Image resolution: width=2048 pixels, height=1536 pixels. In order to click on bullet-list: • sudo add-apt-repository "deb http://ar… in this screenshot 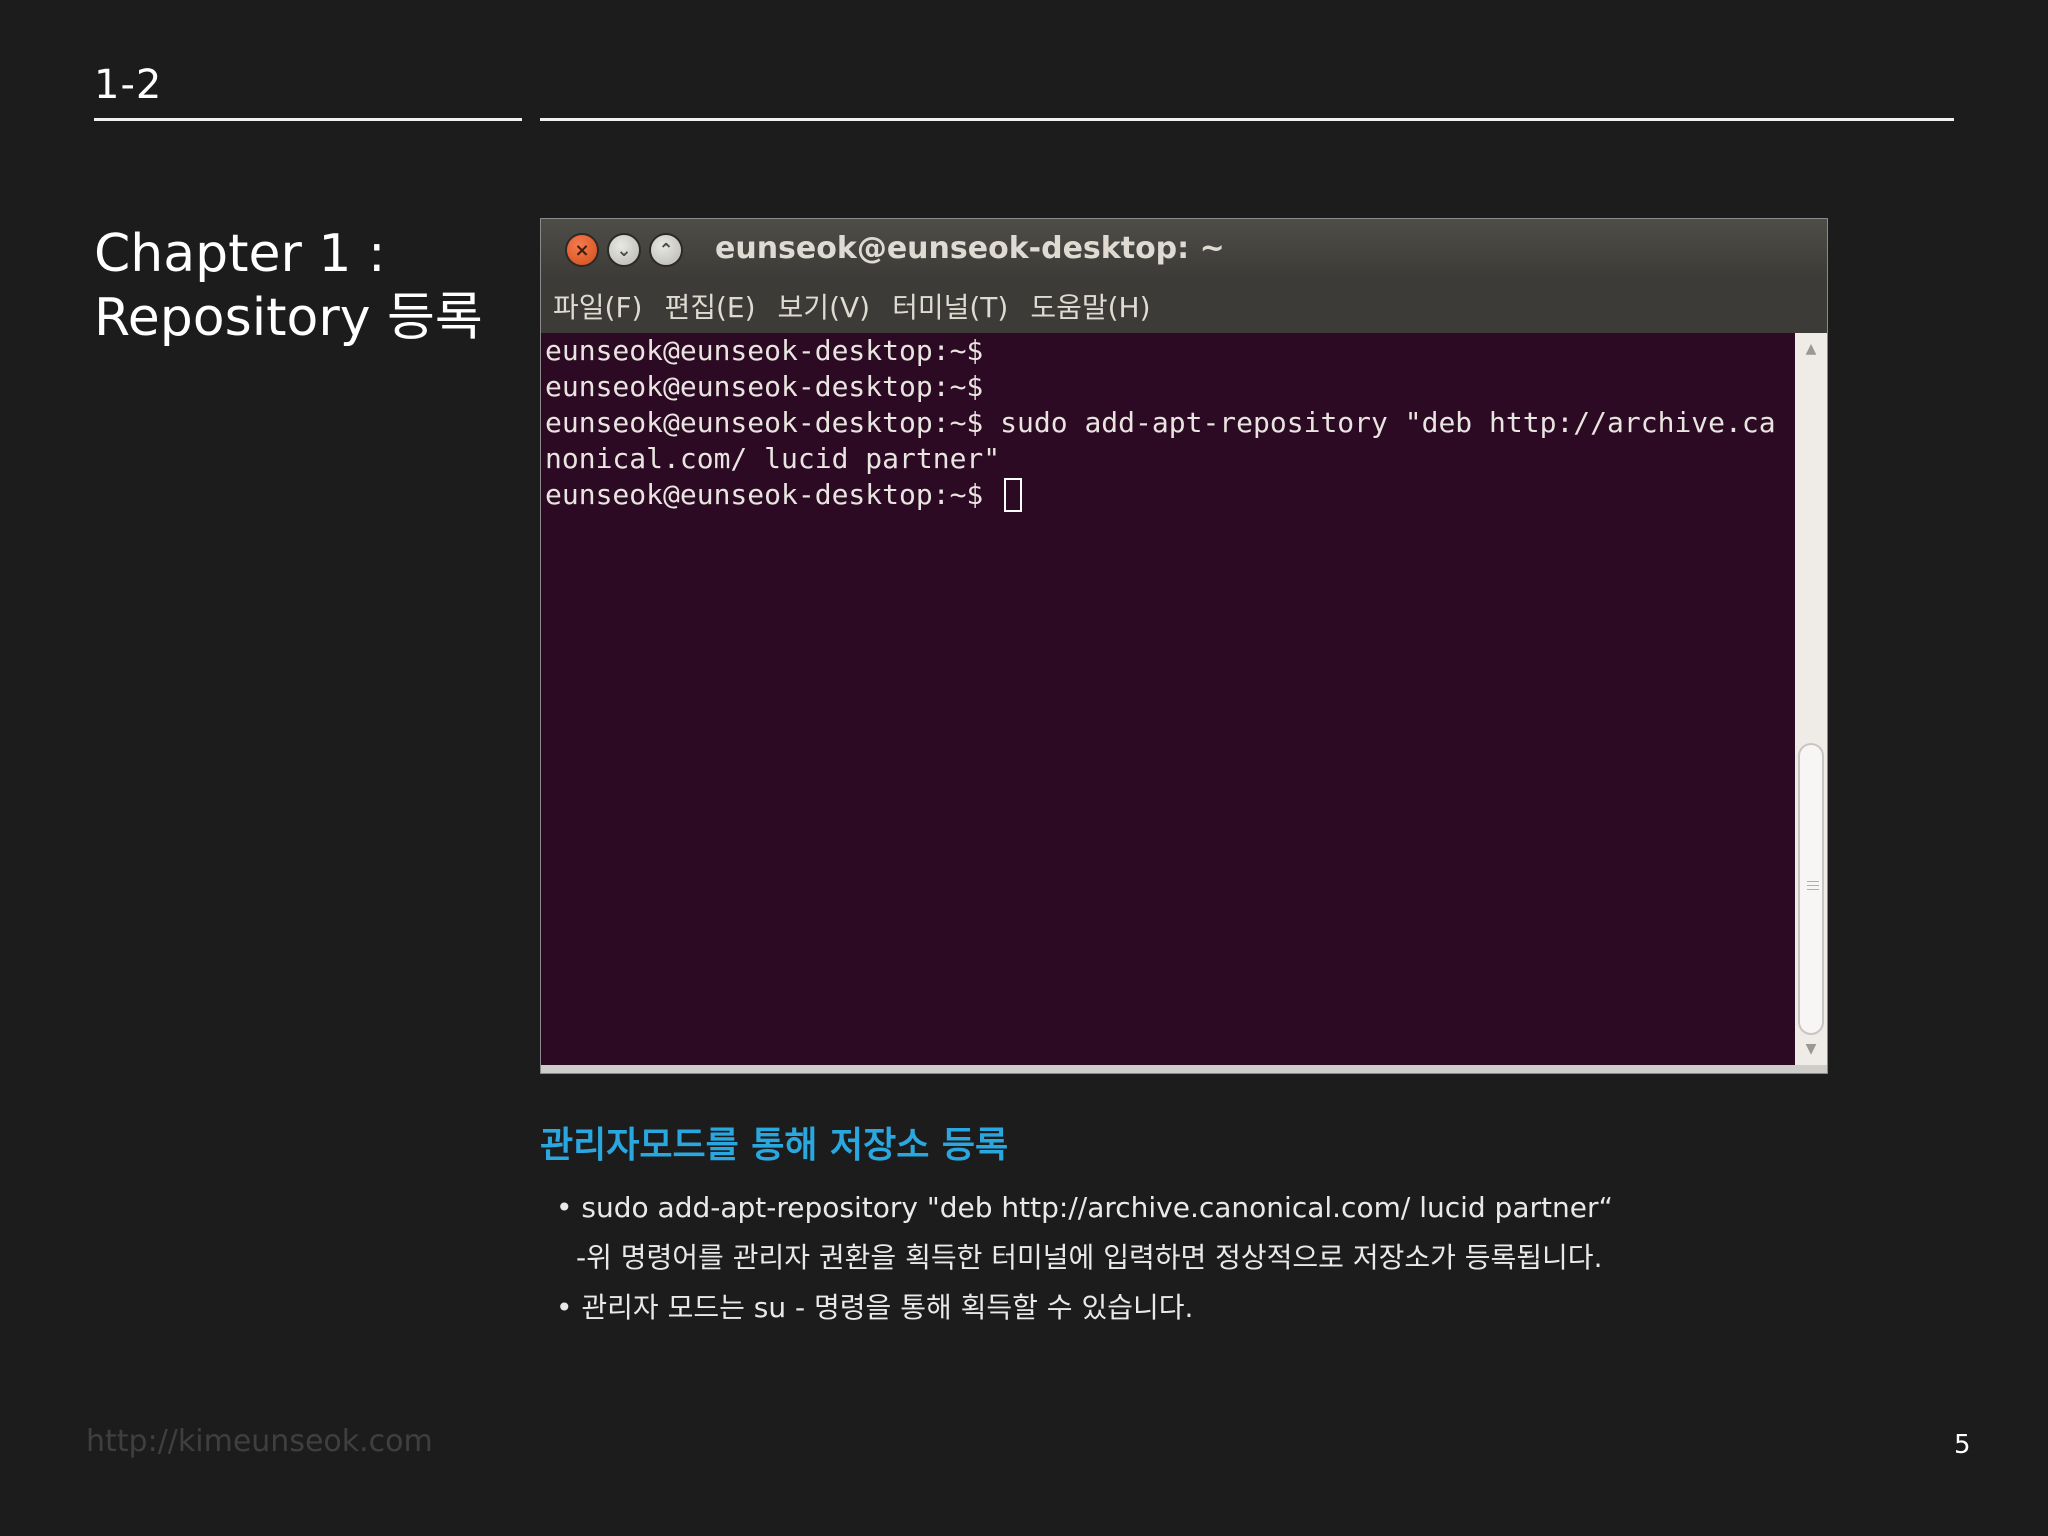, I will do `click(1084, 1263)`.